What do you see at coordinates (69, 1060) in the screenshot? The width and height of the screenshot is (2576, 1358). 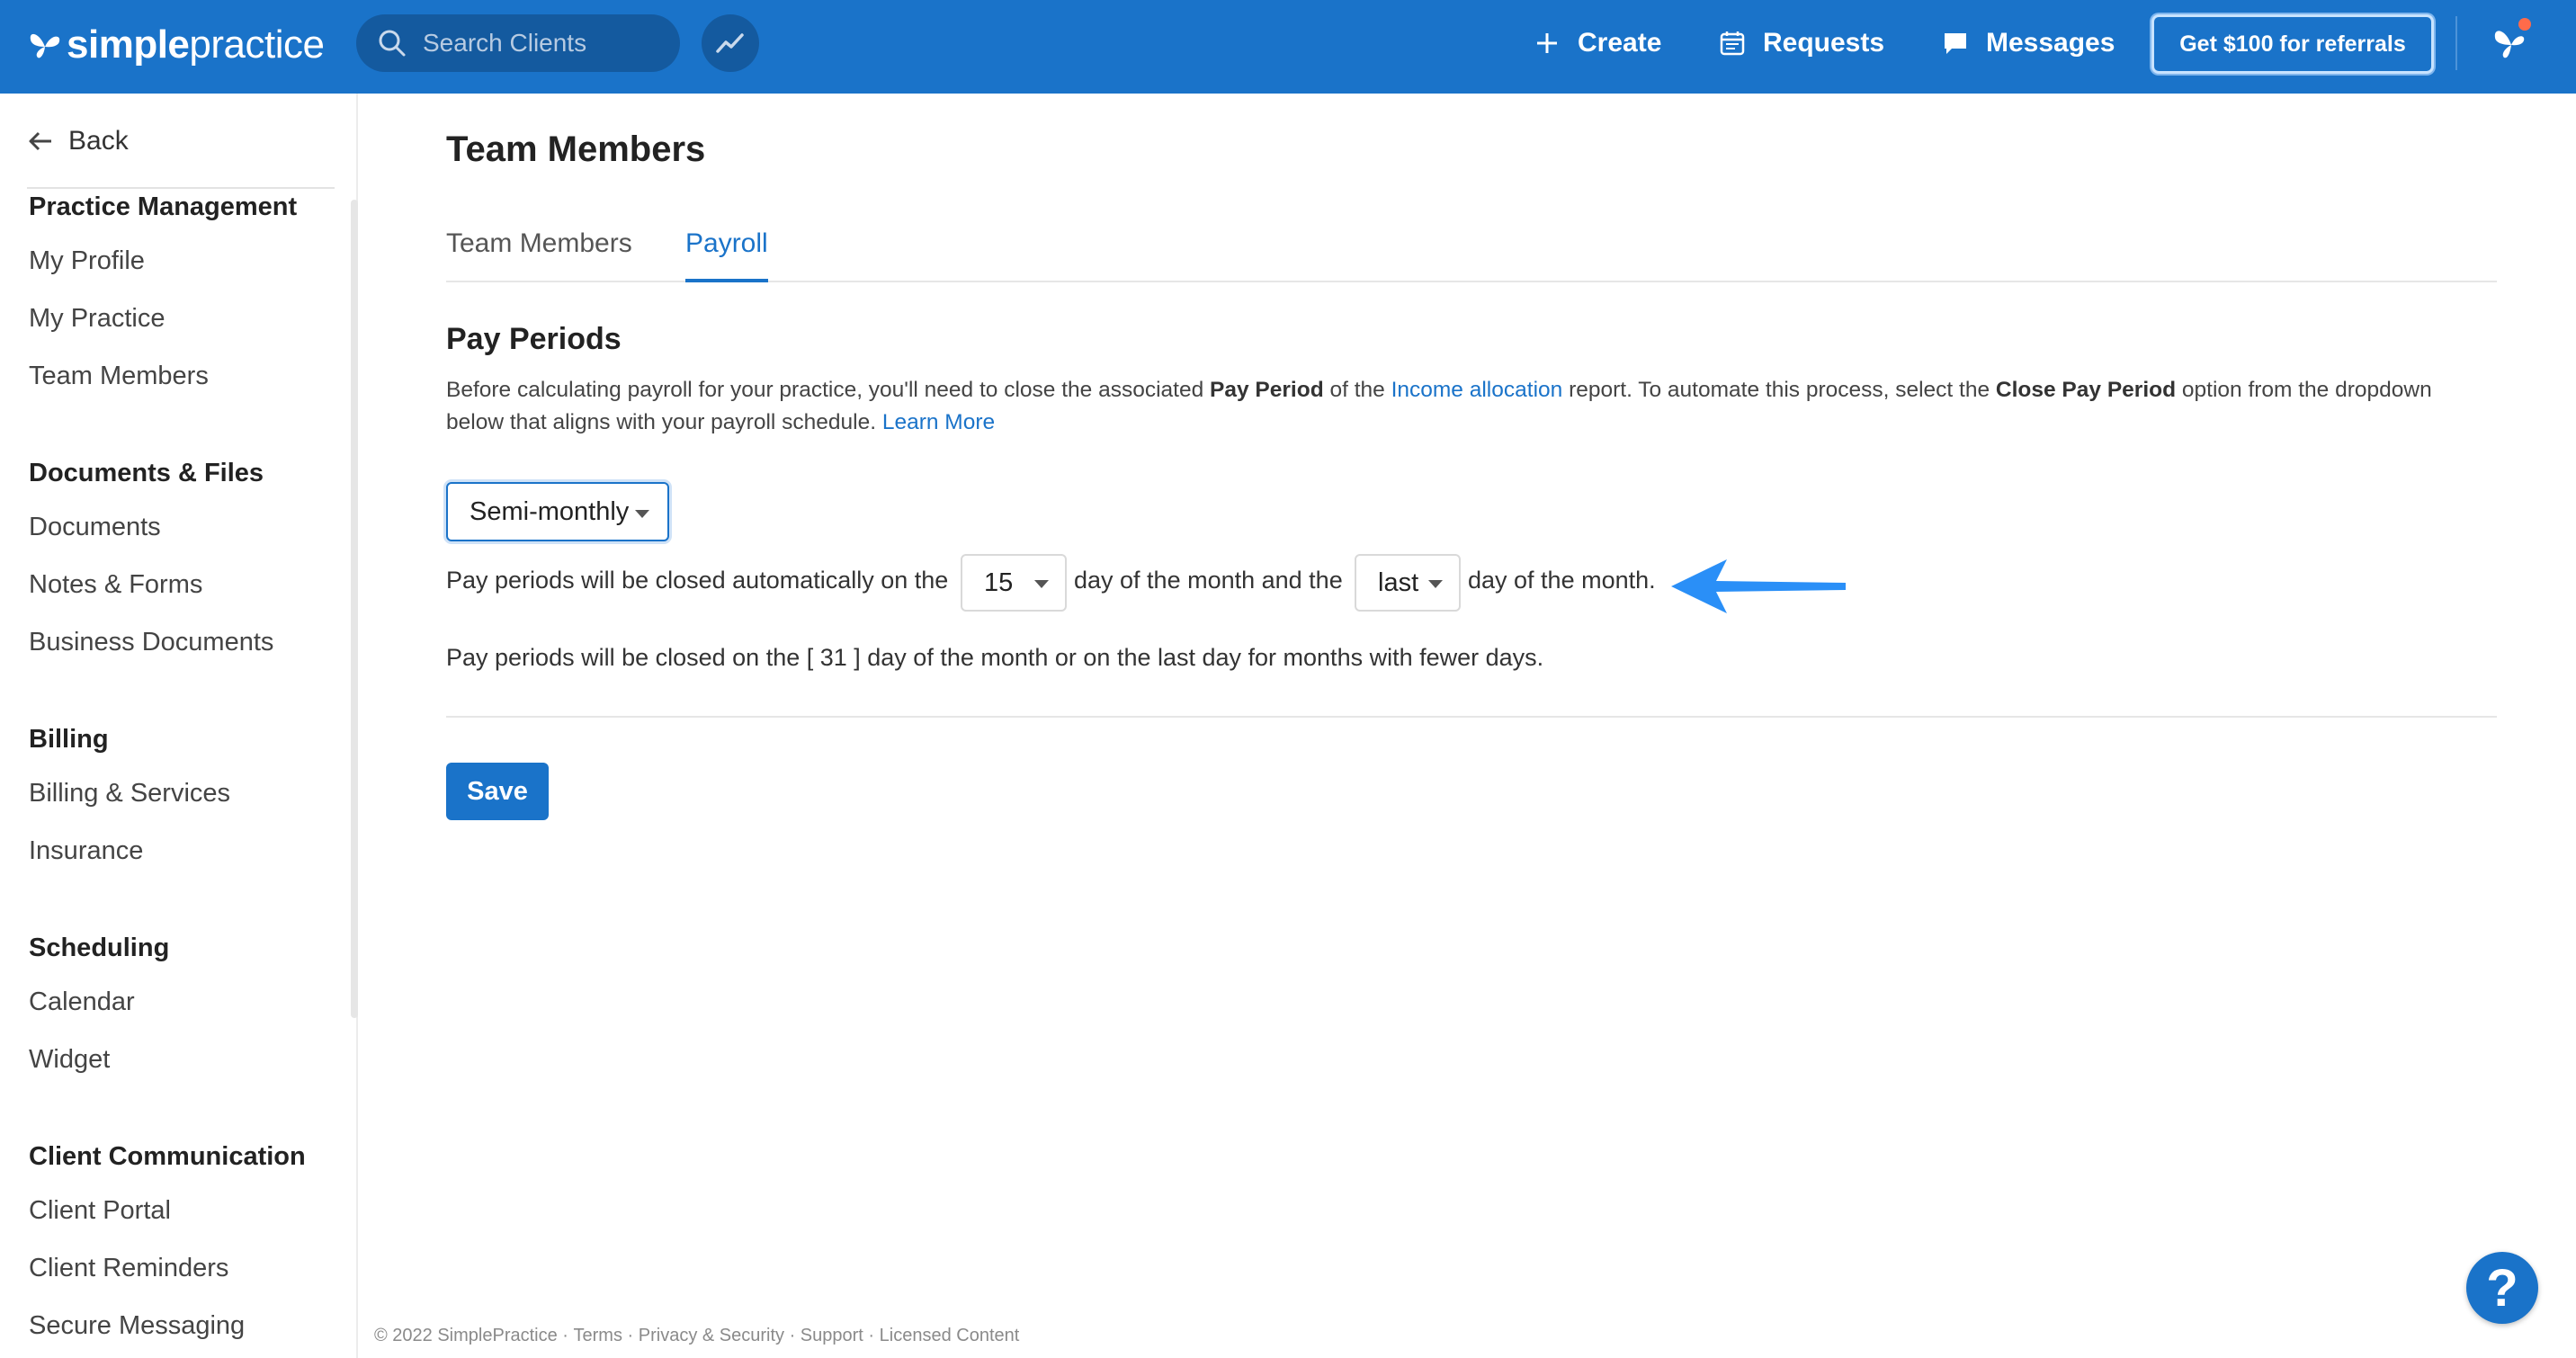 I see `sidebar-item-widget: Widget` at bounding box center [69, 1060].